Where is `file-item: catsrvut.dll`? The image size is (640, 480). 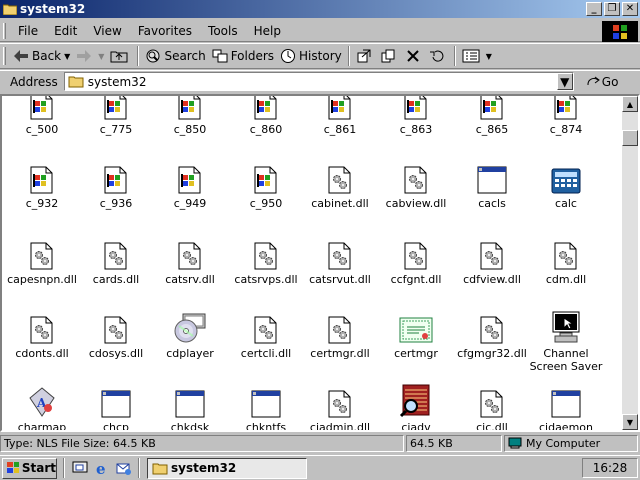 file-item: catsrvut.dll is located at coordinates (340, 260).